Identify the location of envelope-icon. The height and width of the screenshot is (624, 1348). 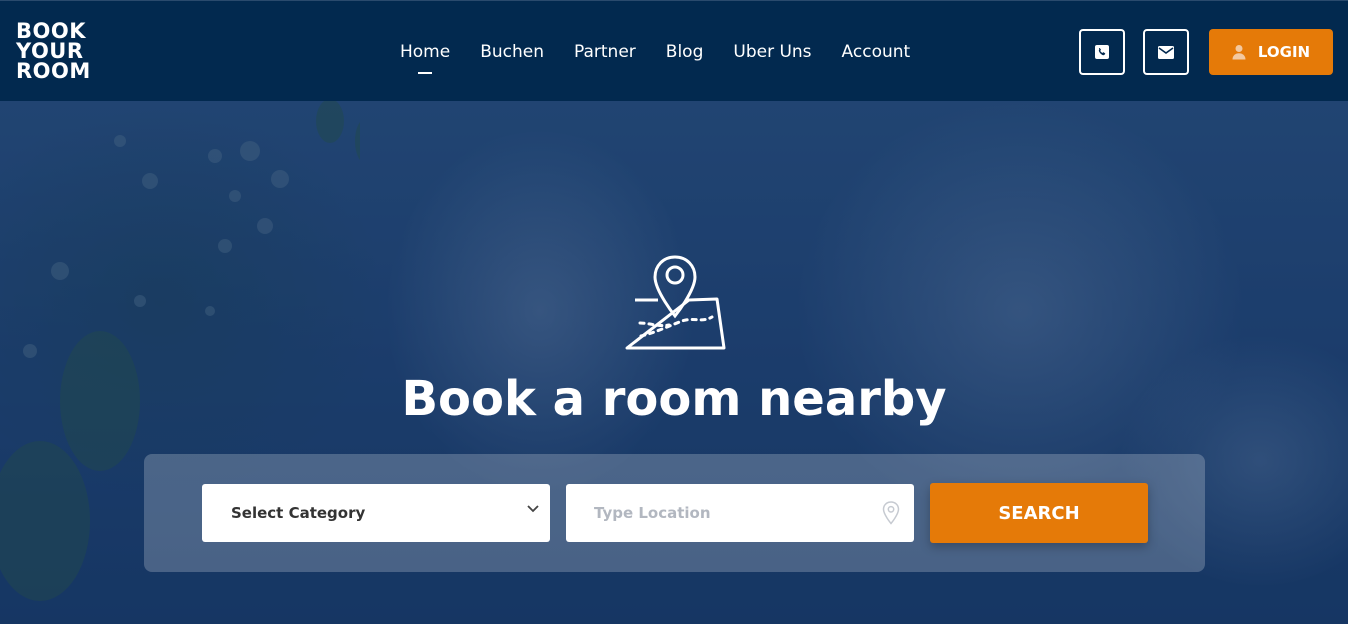
(1166, 52).